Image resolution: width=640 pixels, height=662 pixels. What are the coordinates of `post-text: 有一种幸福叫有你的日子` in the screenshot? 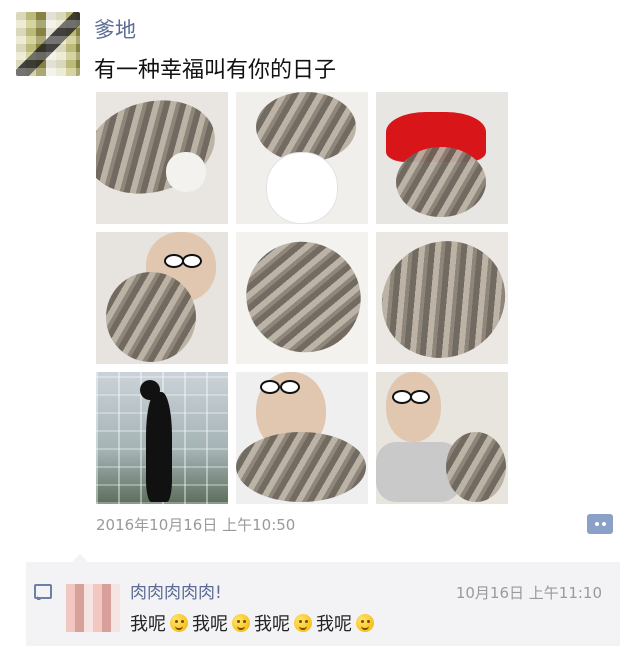 It's located at (215, 70).